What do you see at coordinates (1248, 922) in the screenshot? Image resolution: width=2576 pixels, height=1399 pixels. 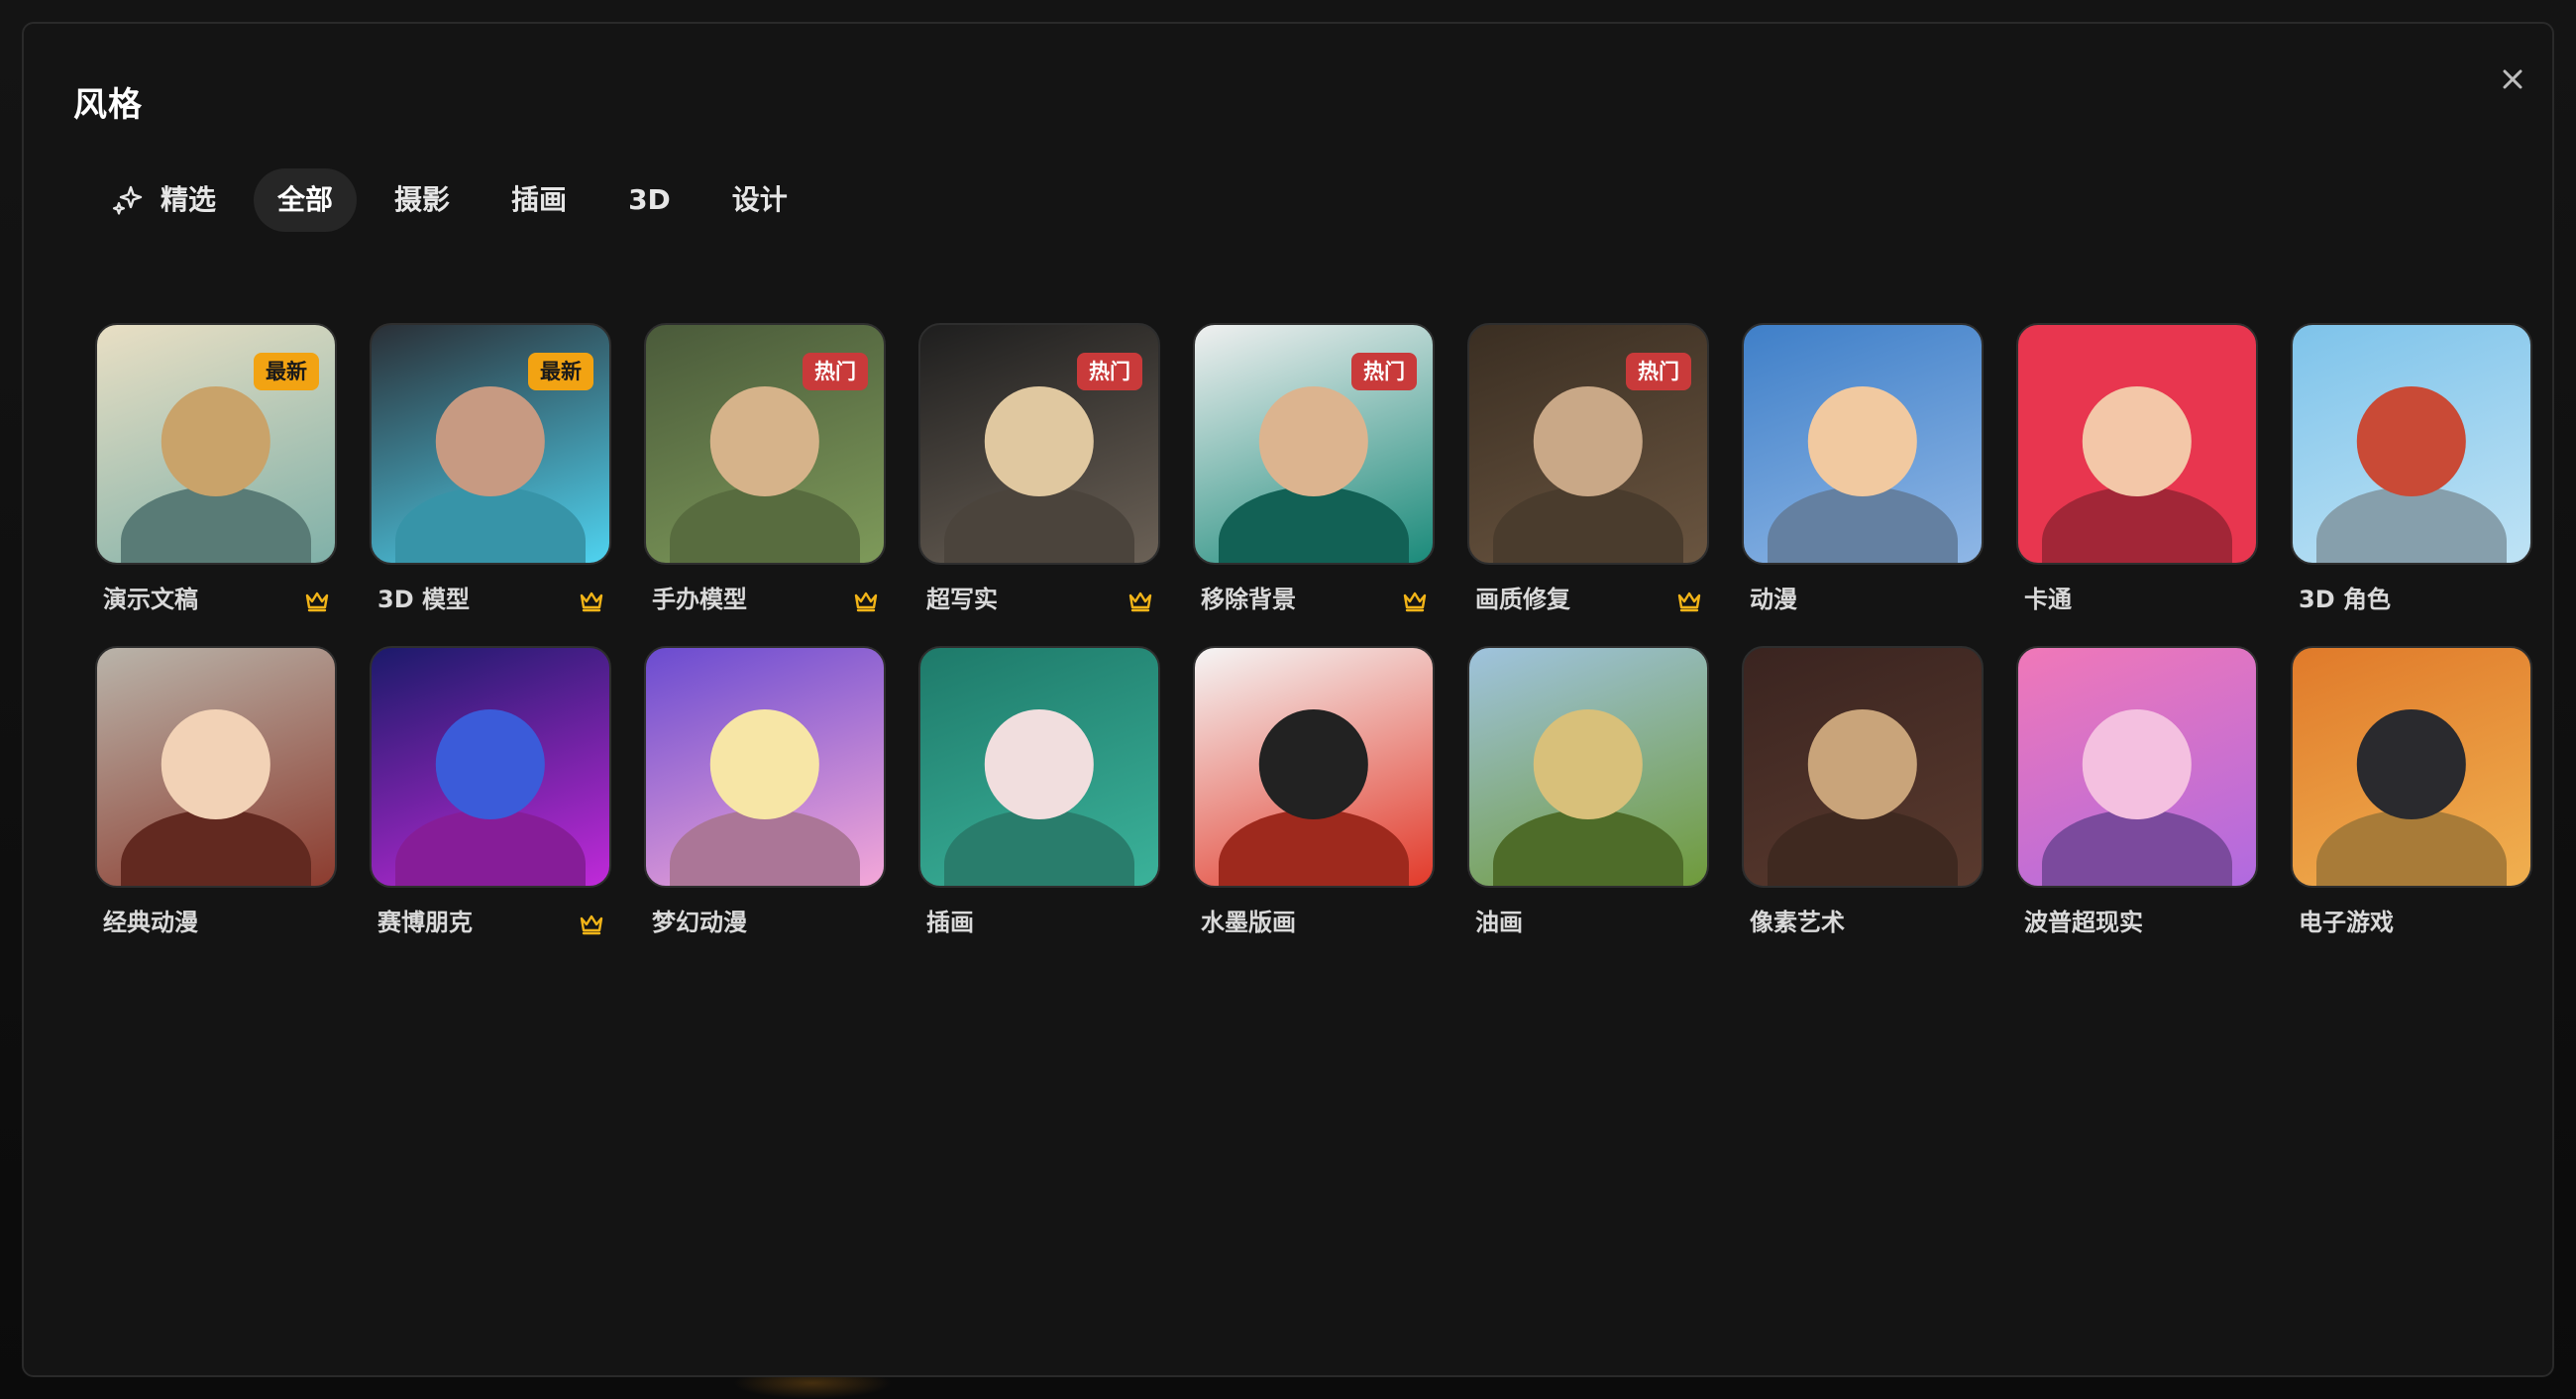 I see `style-label: 水墨版画` at bounding box center [1248, 922].